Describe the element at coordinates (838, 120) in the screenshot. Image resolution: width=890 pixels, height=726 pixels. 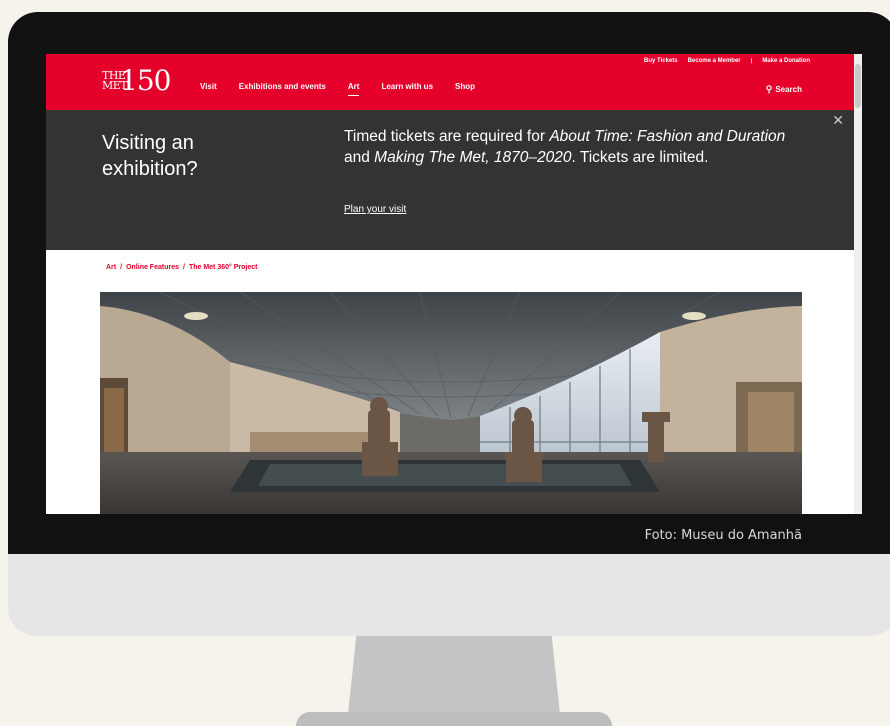
I see `close-icon: ✕` at that location.